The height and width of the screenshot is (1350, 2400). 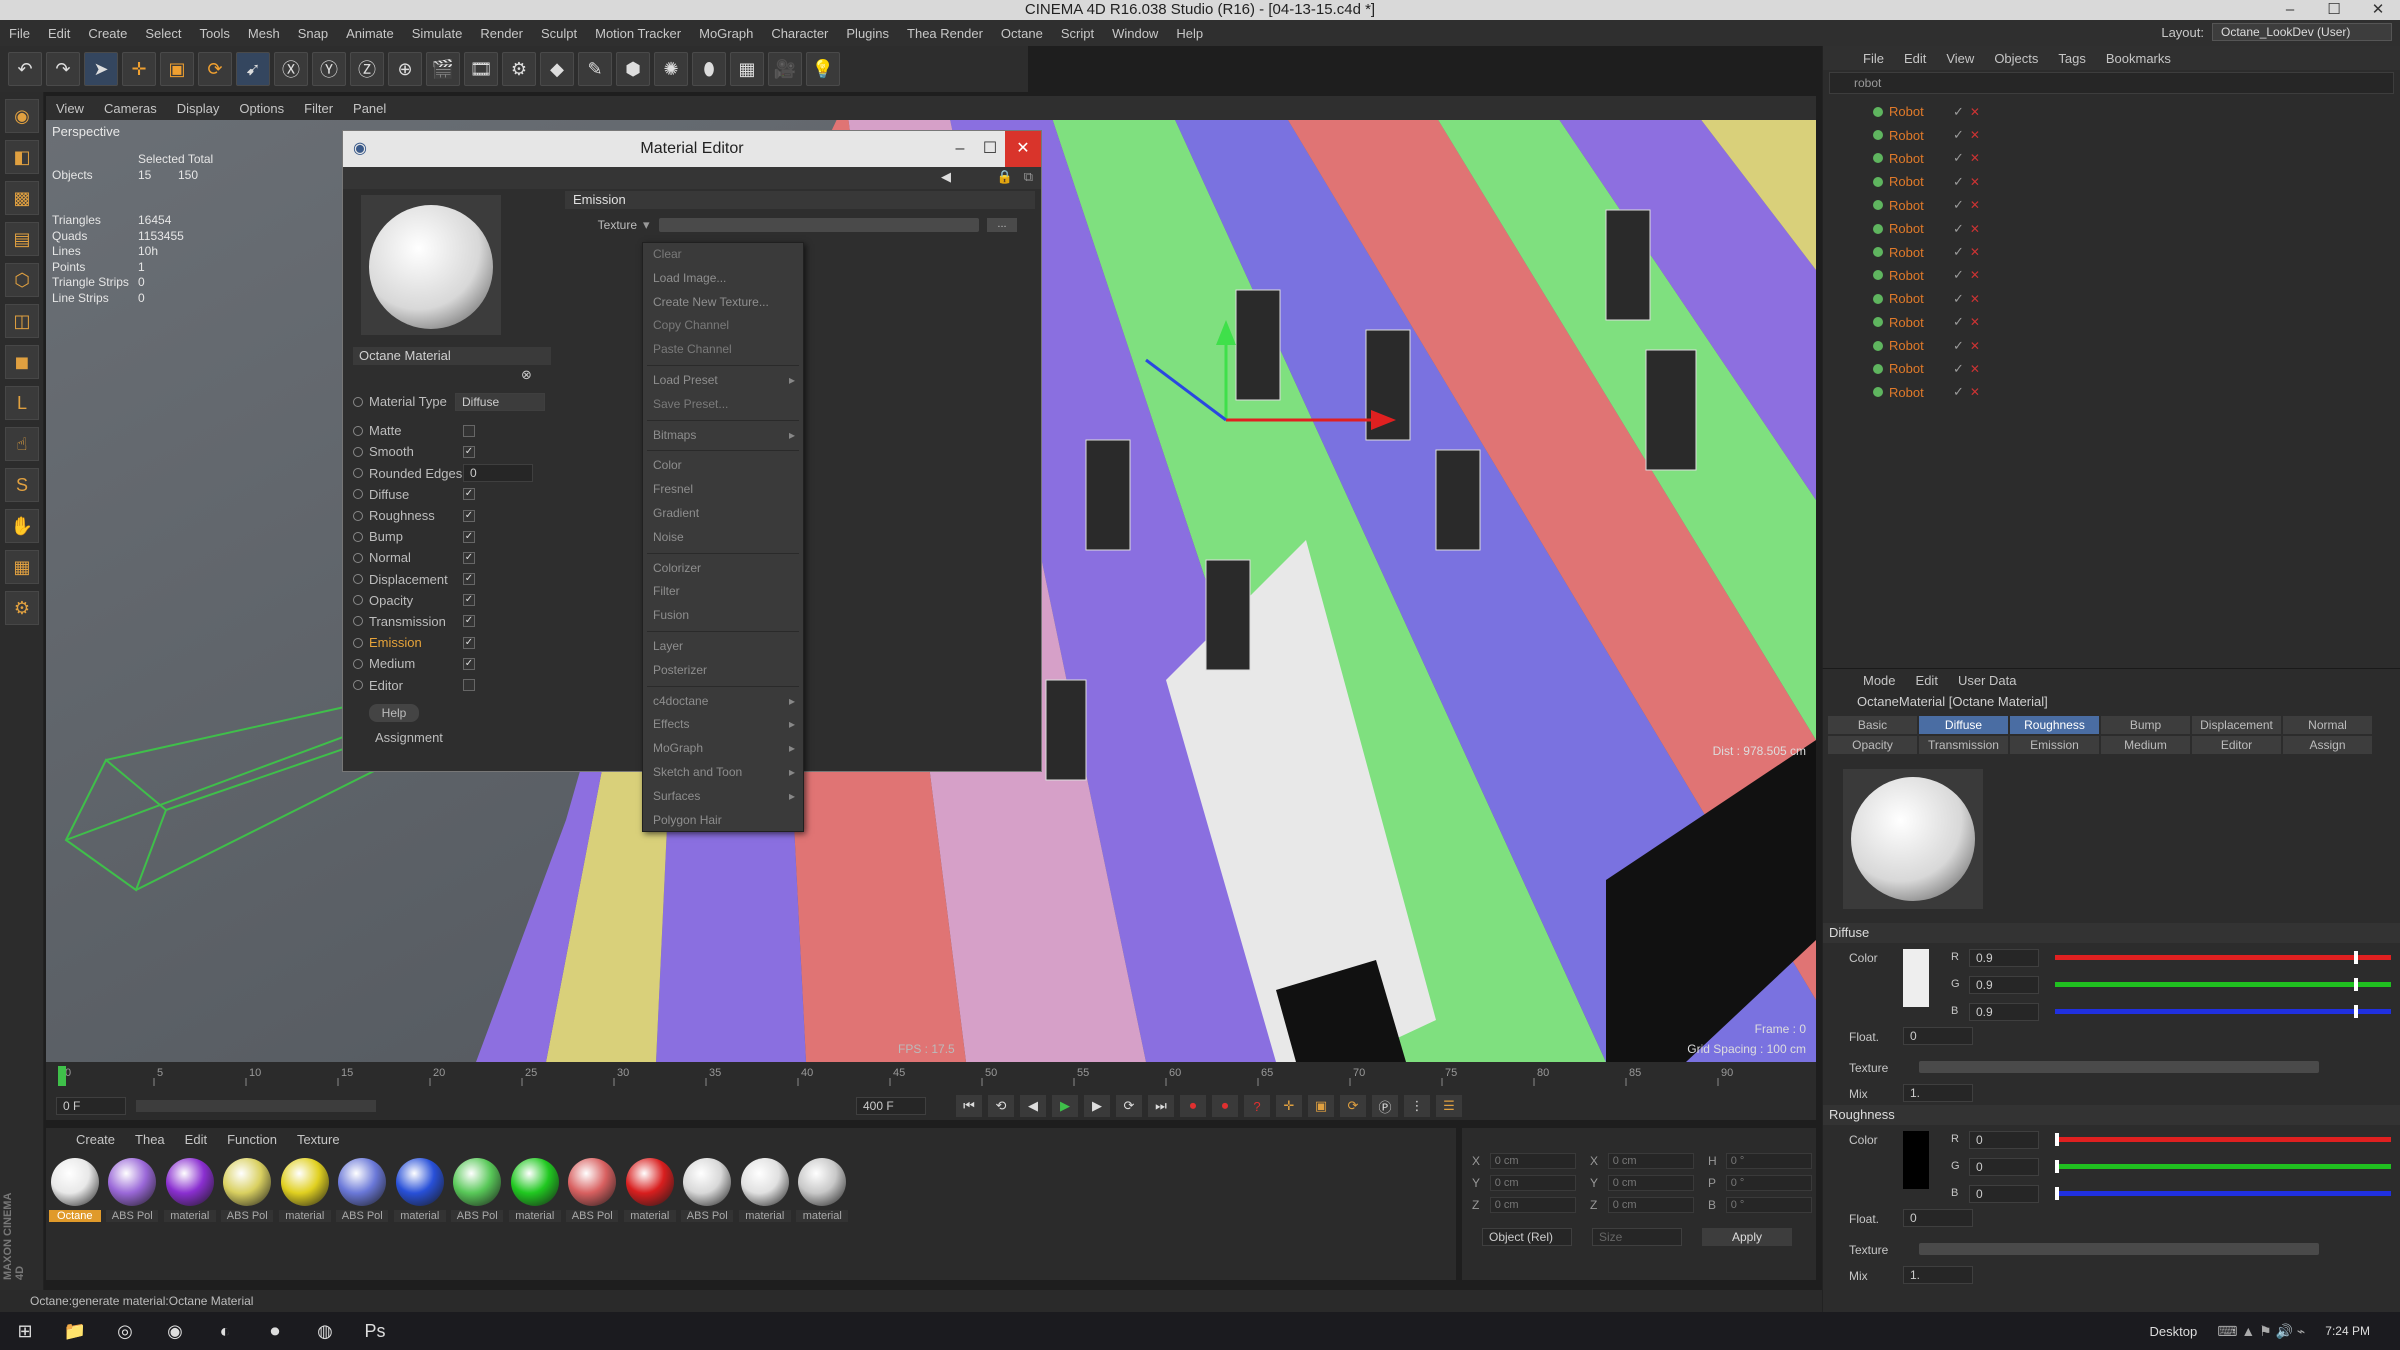 What do you see at coordinates (318, 1139) in the screenshot?
I see `material-menu-texture: Texture` at bounding box center [318, 1139].